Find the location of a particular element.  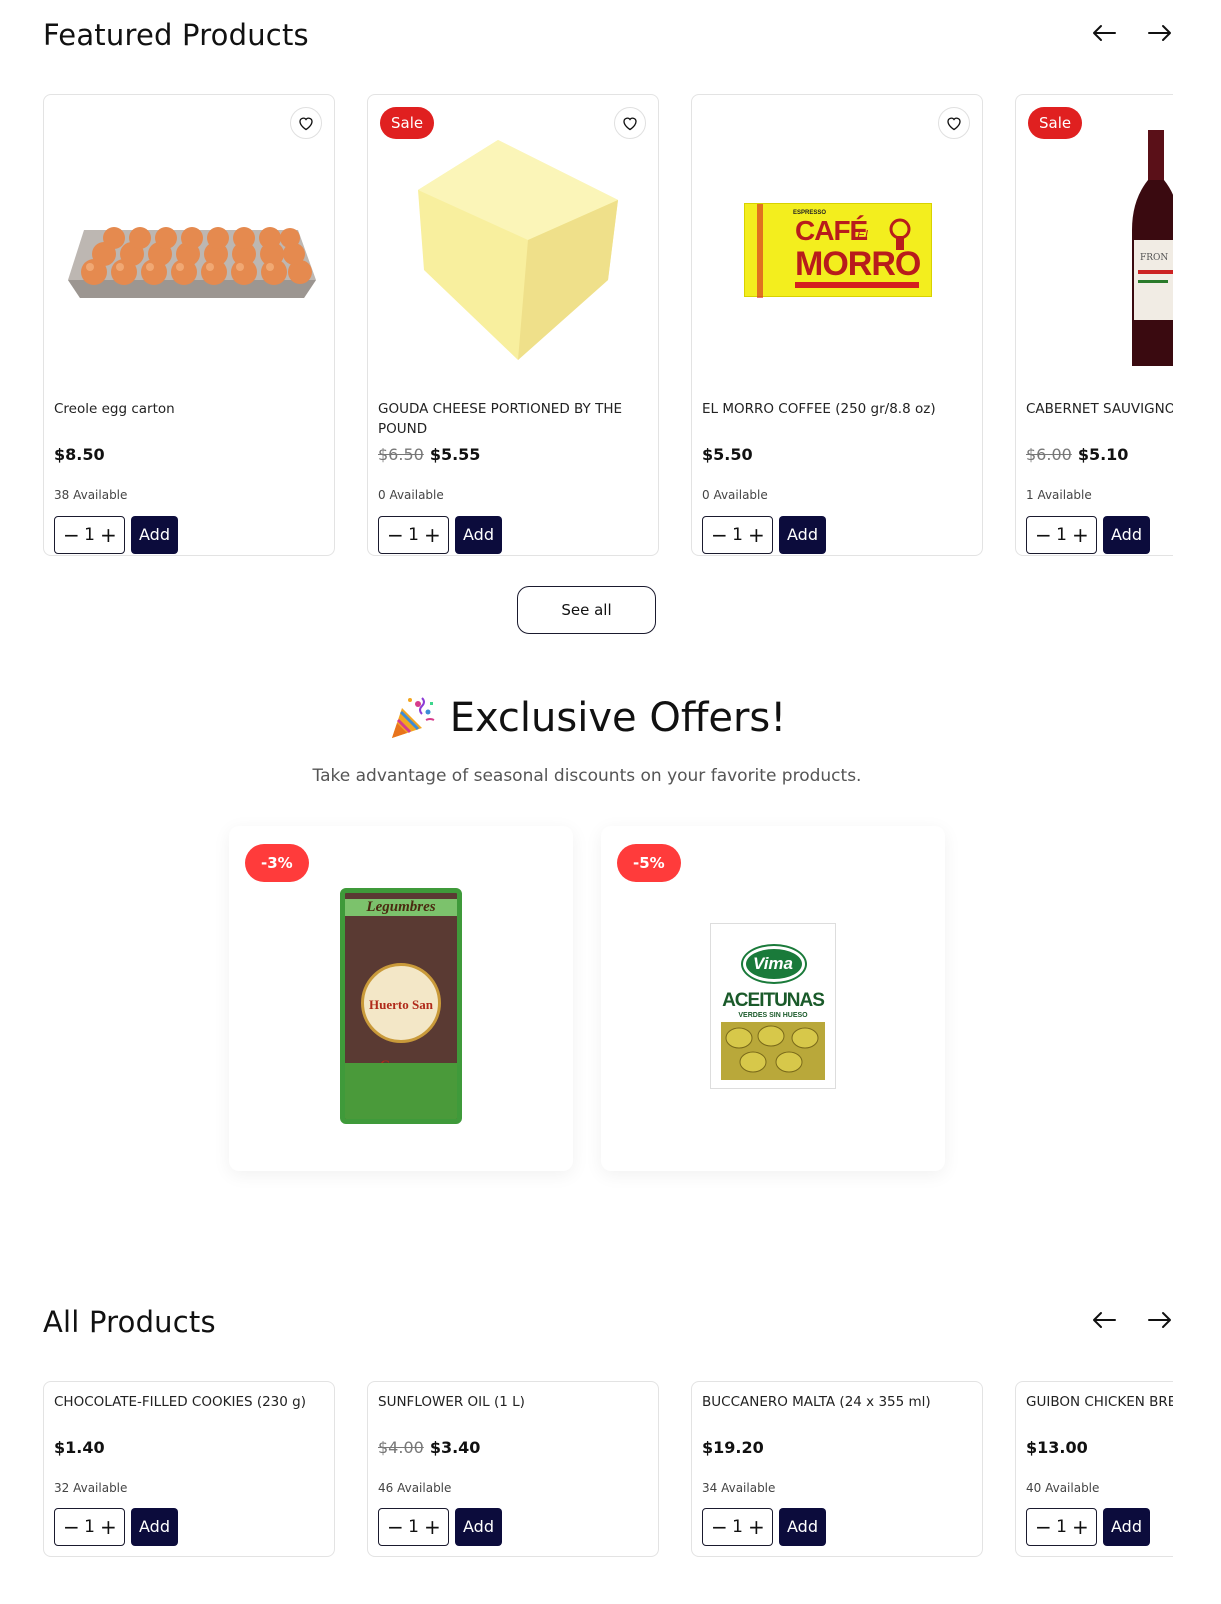

olives-package-sub: VERDES SIN HUESO is located at coordinates (773, 1015).